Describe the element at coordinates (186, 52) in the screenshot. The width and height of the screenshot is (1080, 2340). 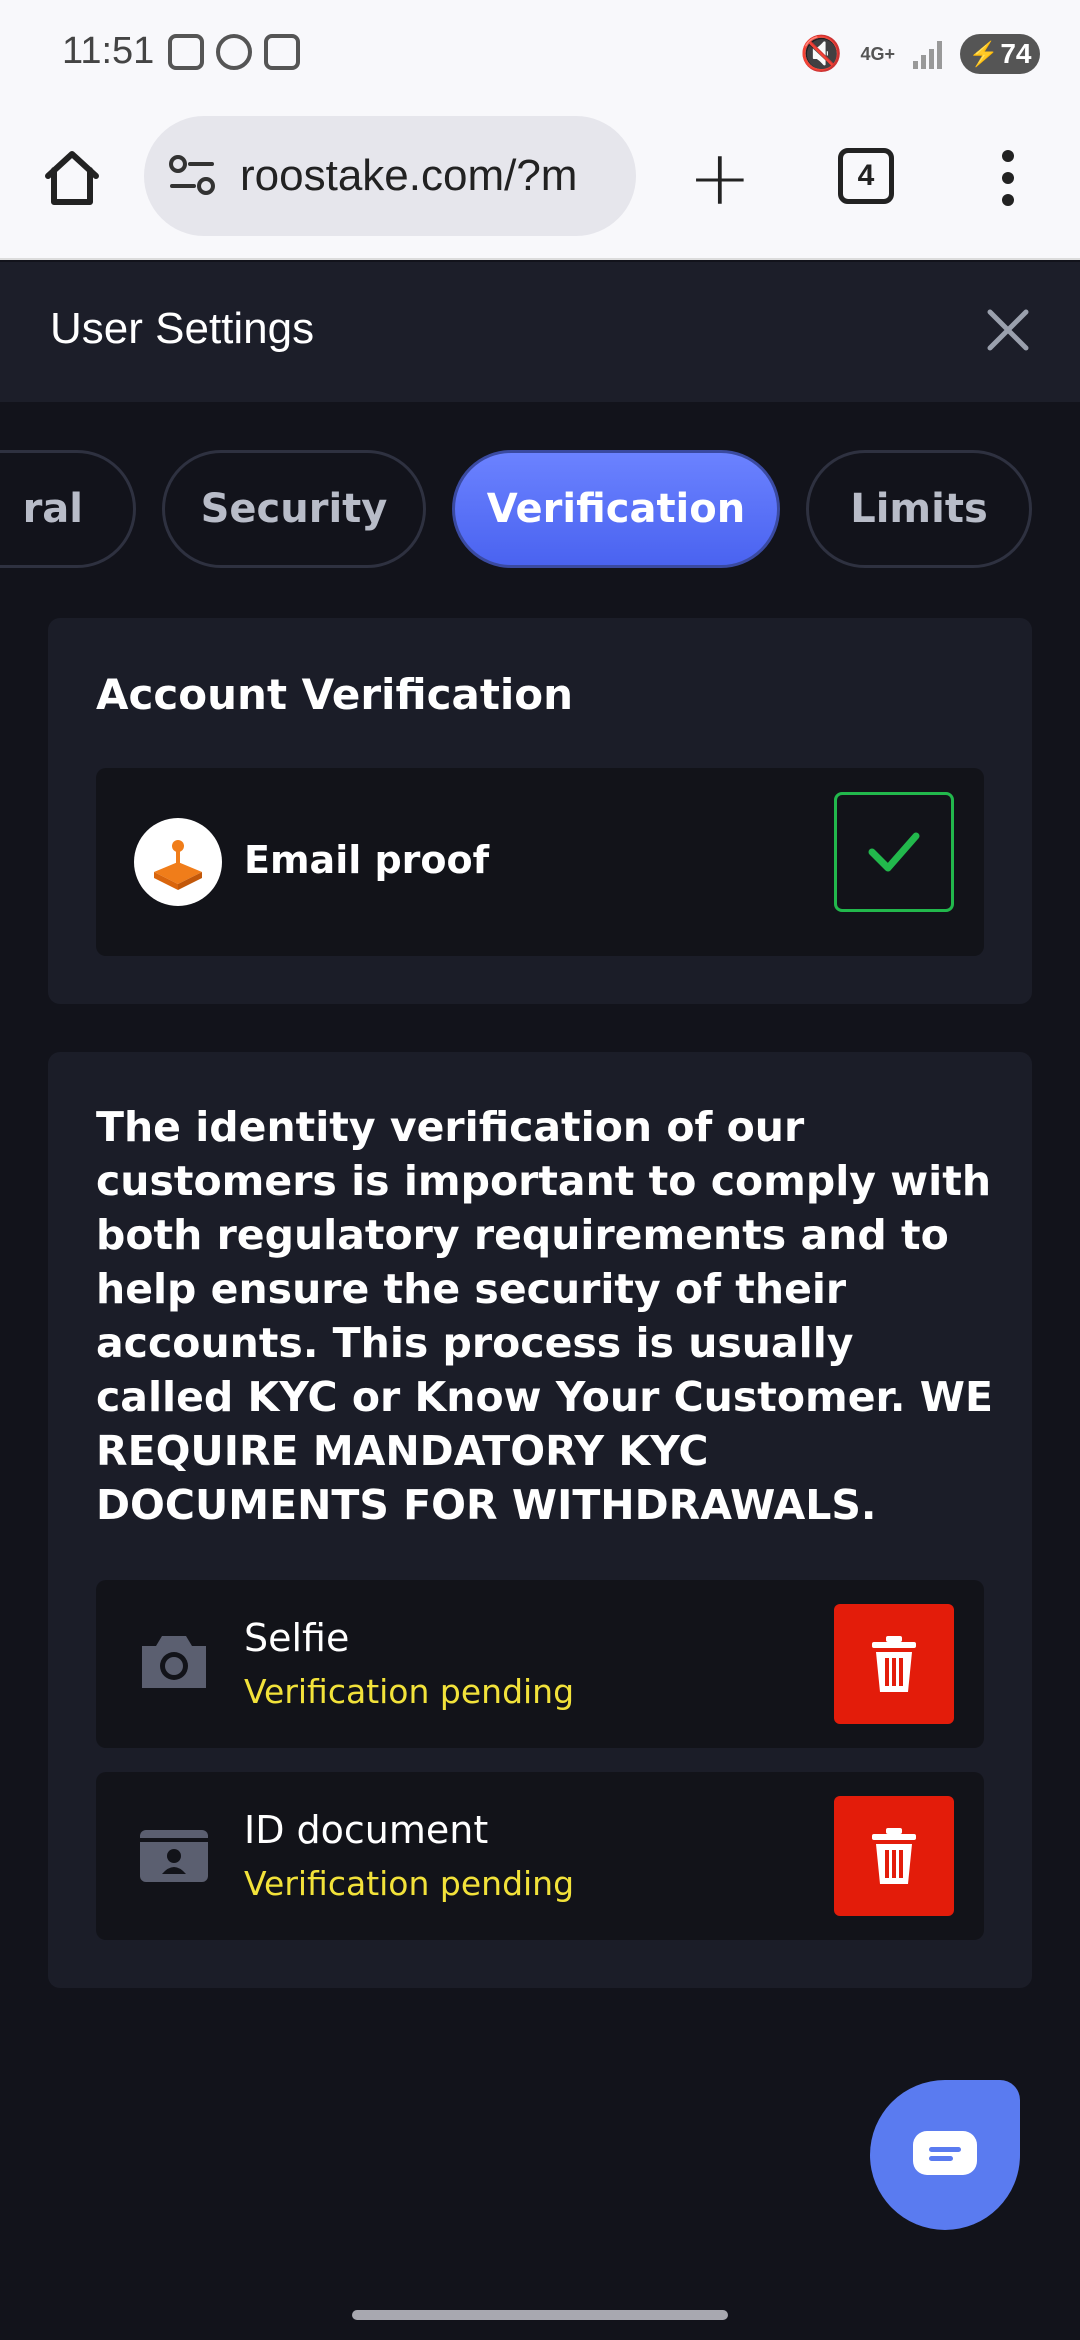
I see `screenshot-icon` at that location.